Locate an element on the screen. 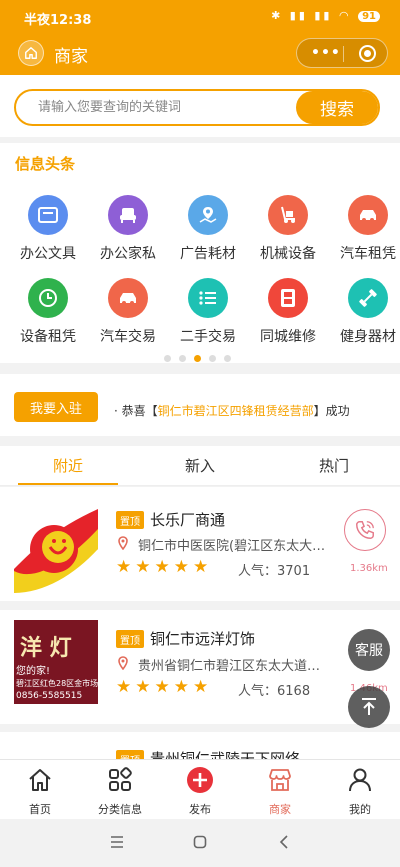  search-box: 搜索 is located at coordinates (197, 107).